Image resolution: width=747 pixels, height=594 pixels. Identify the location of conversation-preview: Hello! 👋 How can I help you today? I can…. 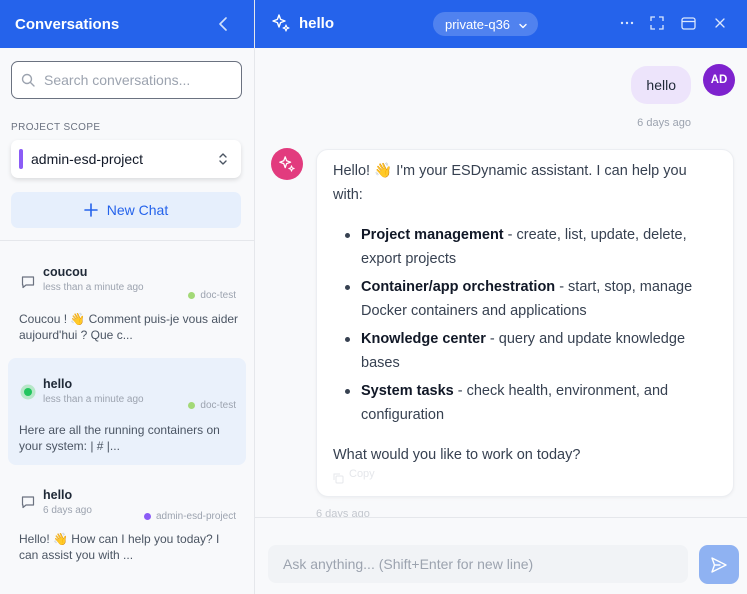
(119, 547).